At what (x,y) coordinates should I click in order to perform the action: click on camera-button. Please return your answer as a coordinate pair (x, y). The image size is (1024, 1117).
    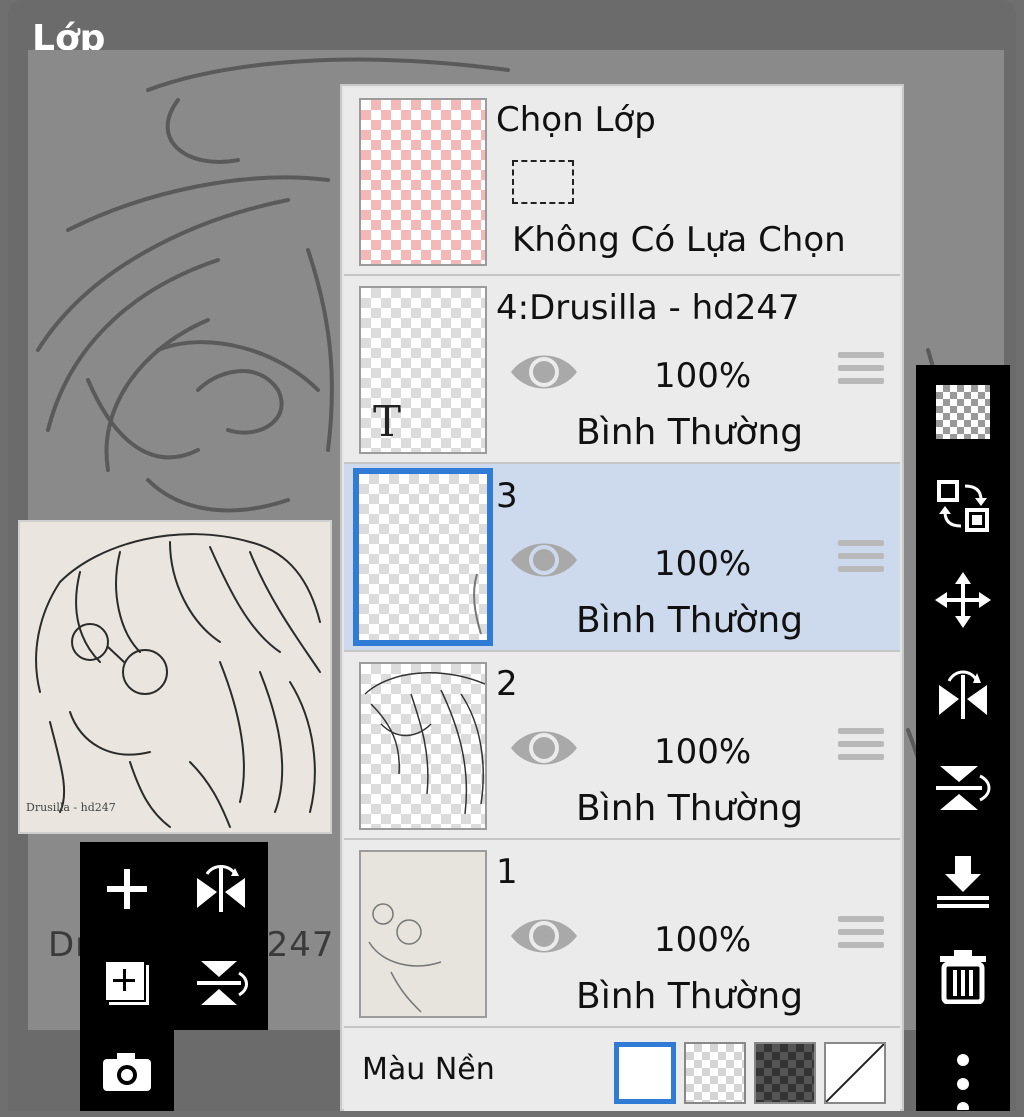
    Looking at the image, I should click on (127, 1070).